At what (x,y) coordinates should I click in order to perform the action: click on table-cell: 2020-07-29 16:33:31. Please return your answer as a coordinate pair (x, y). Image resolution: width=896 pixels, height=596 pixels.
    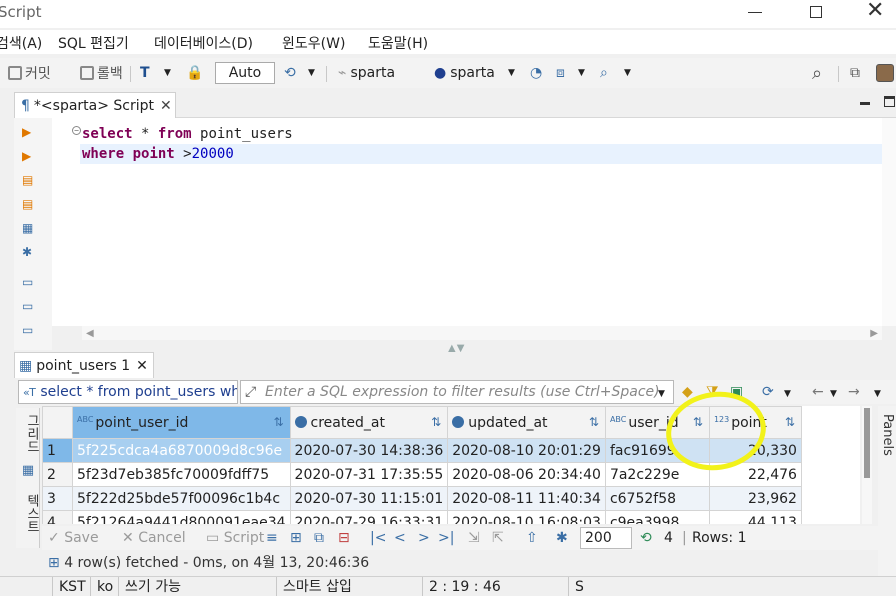
    Looking at the image, I should click on (369, 517).